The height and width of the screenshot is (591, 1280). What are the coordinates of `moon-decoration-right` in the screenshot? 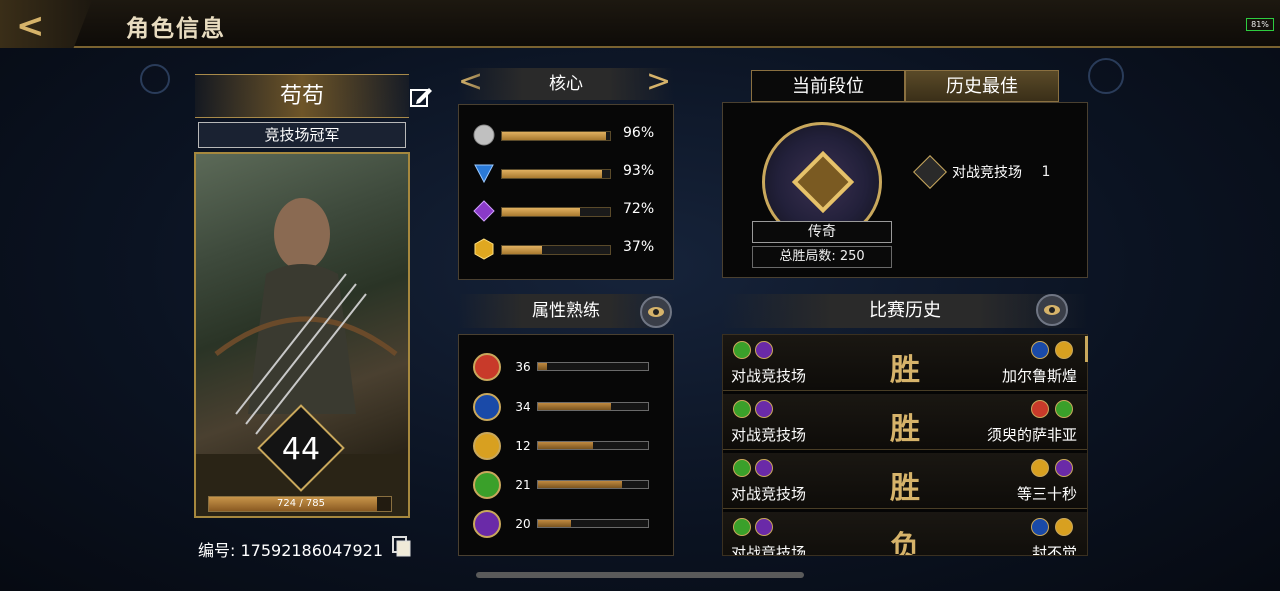 It's located at (1106, 76).